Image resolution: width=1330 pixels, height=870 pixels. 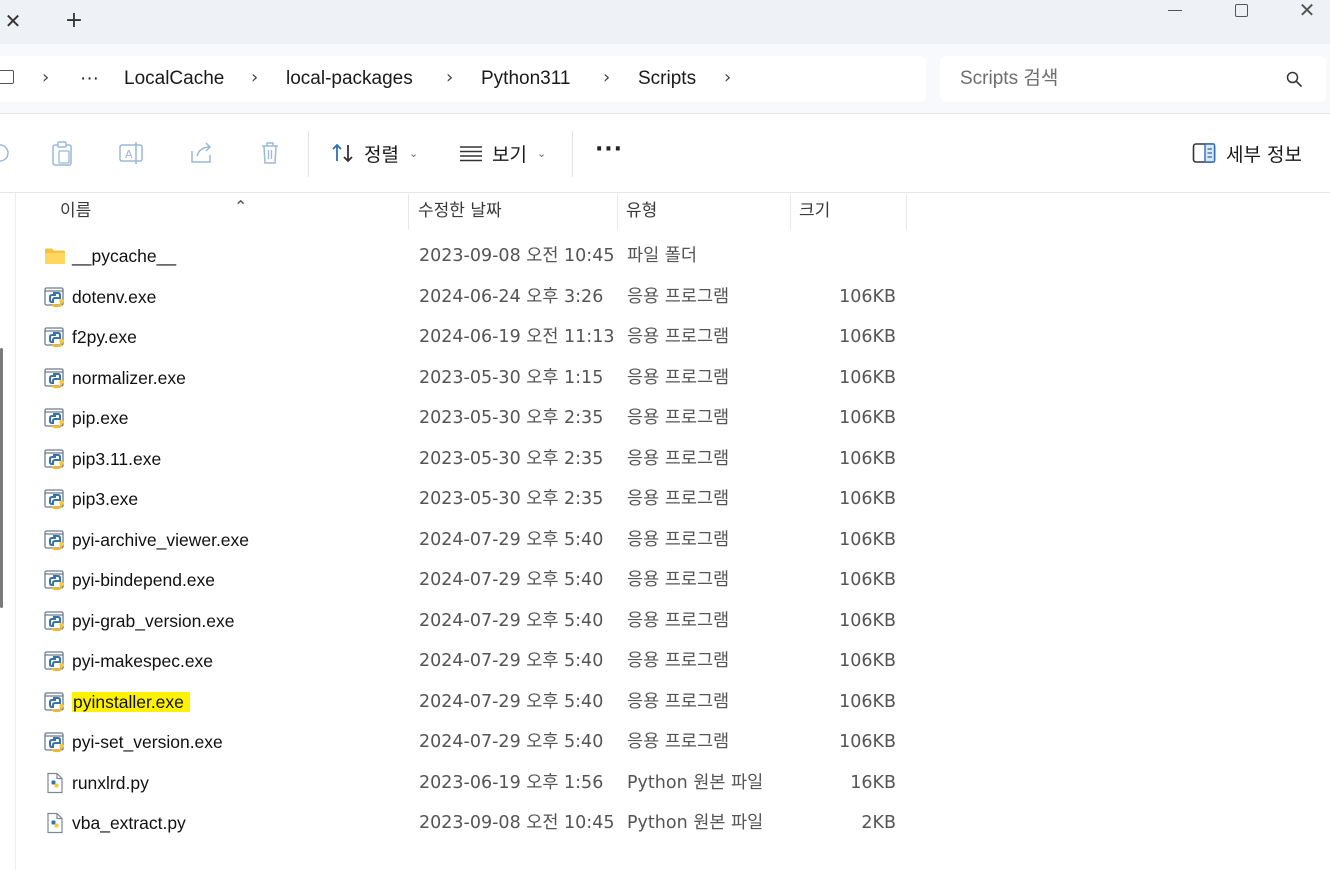 What do you see at coordinates (1175, 10) in the screenshot?
I see `minimize-button` at bounding box center [1175, 10].